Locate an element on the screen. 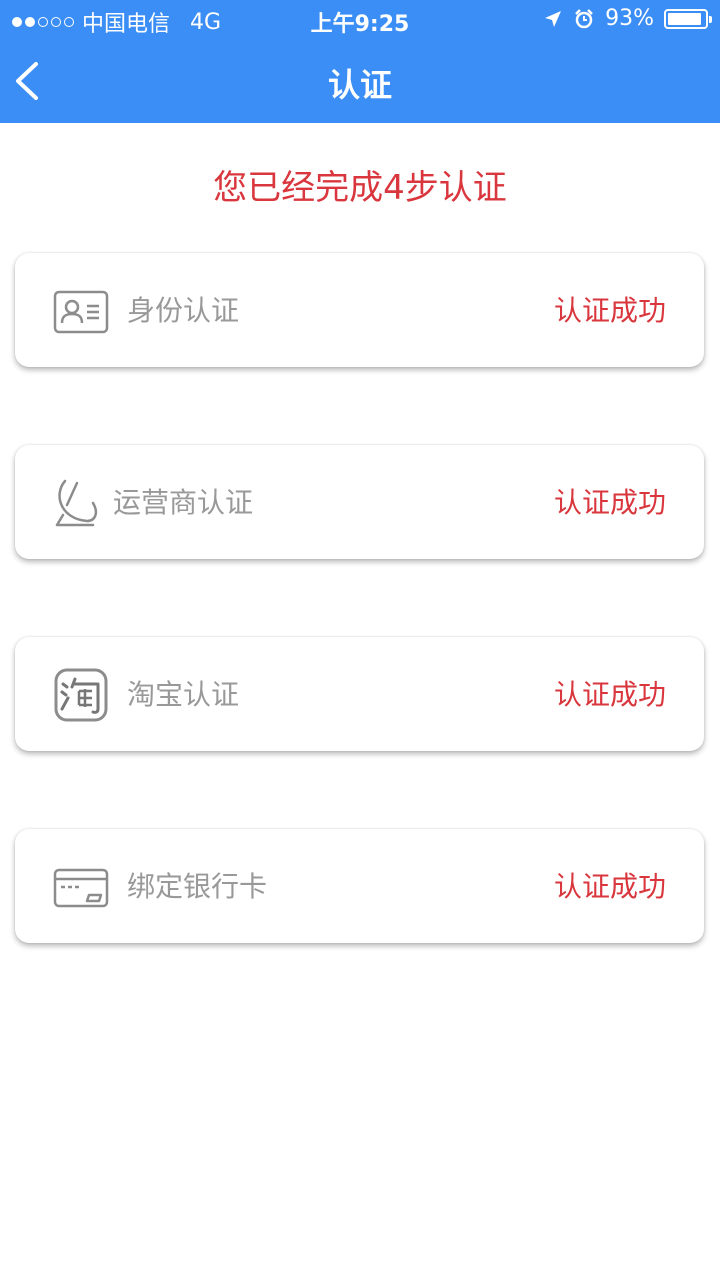 Image resolution: width=720 pixels, height=1280 pixels. app-header: 中国电信 4G 上午9:25 93% 认证 is located at coordinates (360, 61).